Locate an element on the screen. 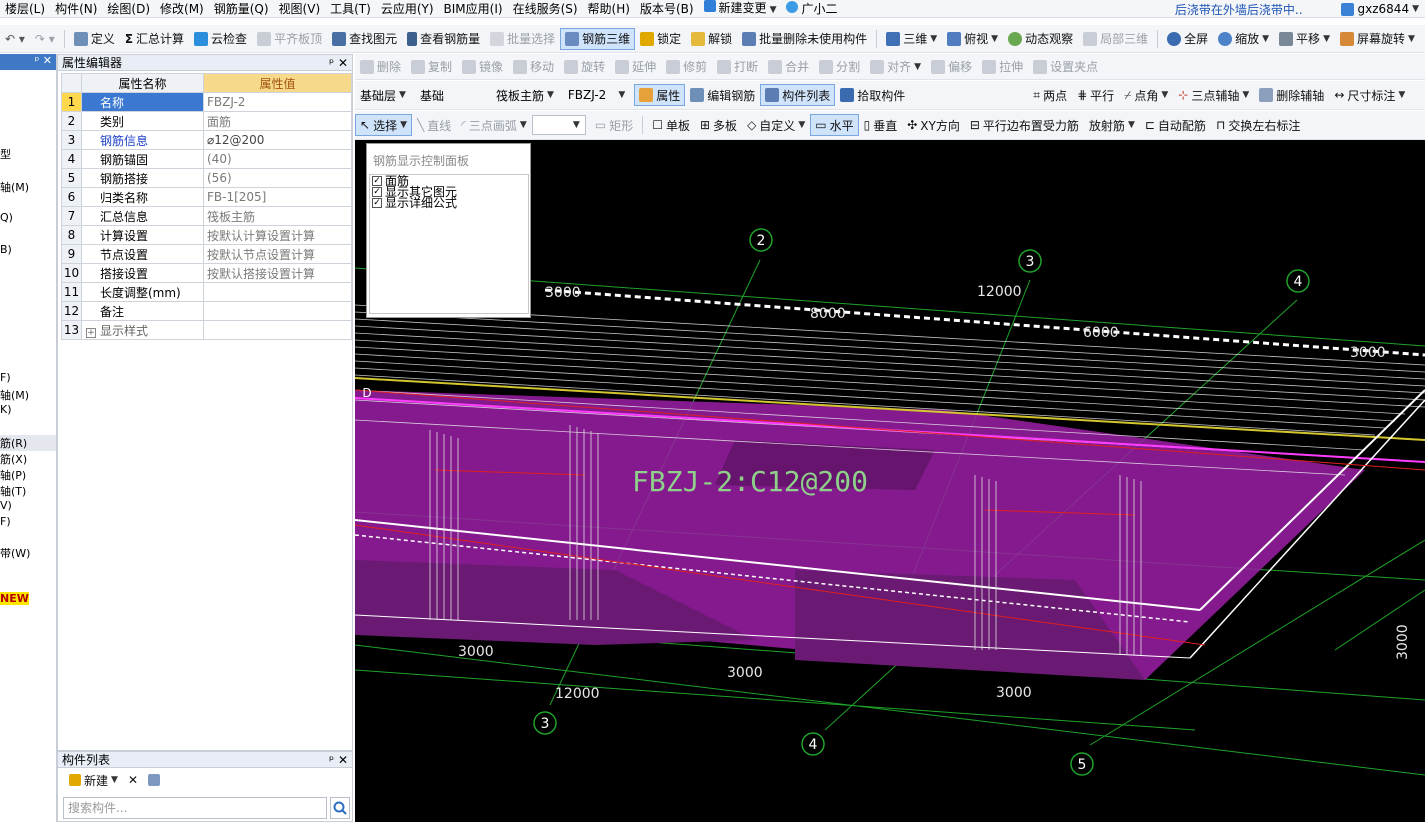 The height and width of the screenshot is (822, 1425). table-row: 8 计算设置 按默认计算设置计算 is located at coordinates (206, 235).